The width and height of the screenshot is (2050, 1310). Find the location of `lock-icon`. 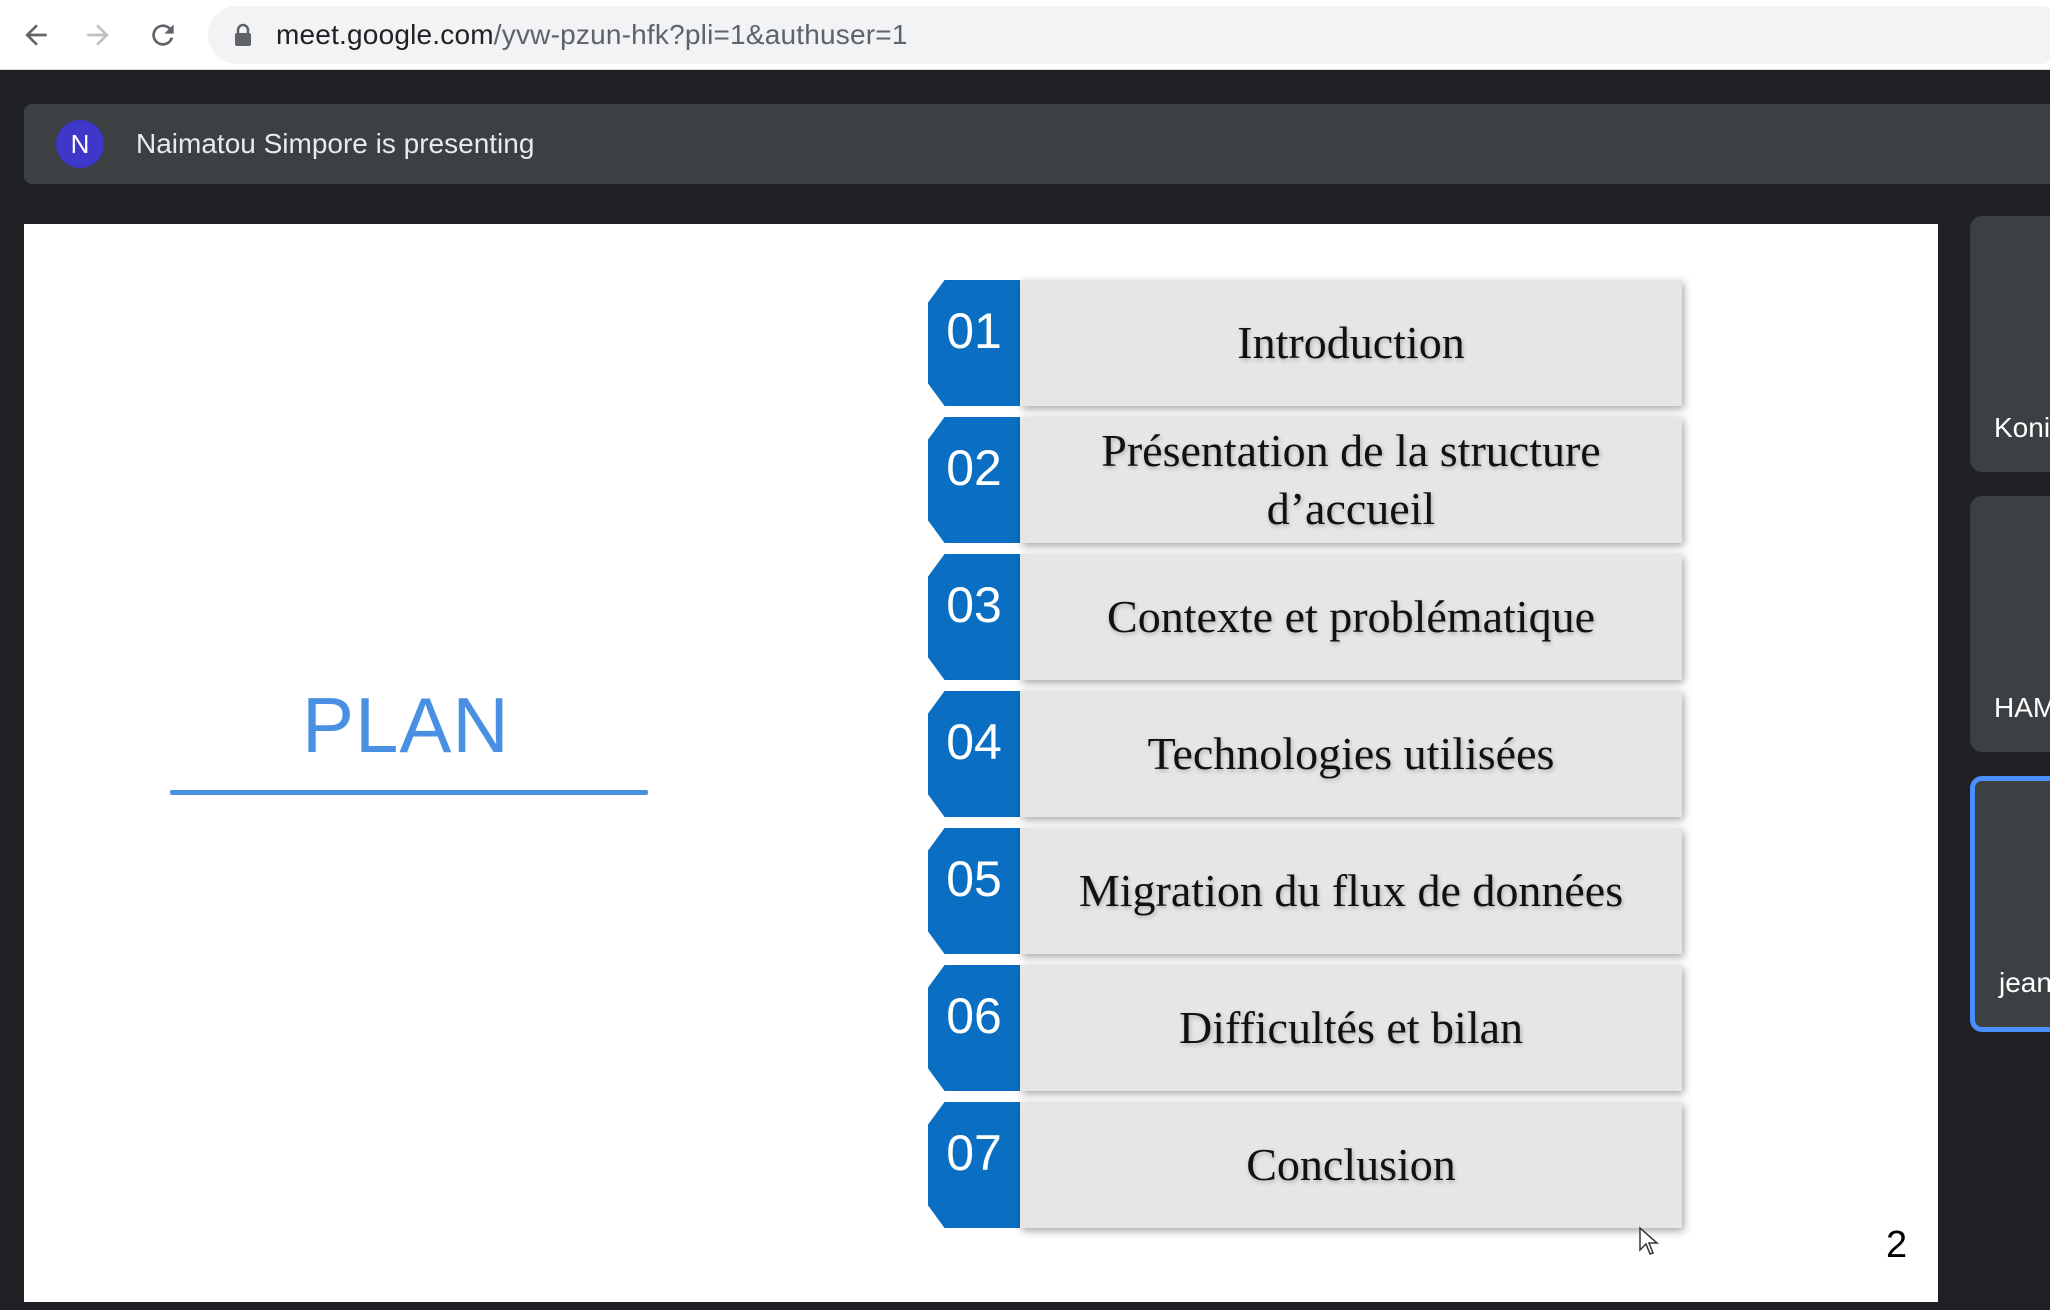

lock-icon is located at coordinates (243, 34).